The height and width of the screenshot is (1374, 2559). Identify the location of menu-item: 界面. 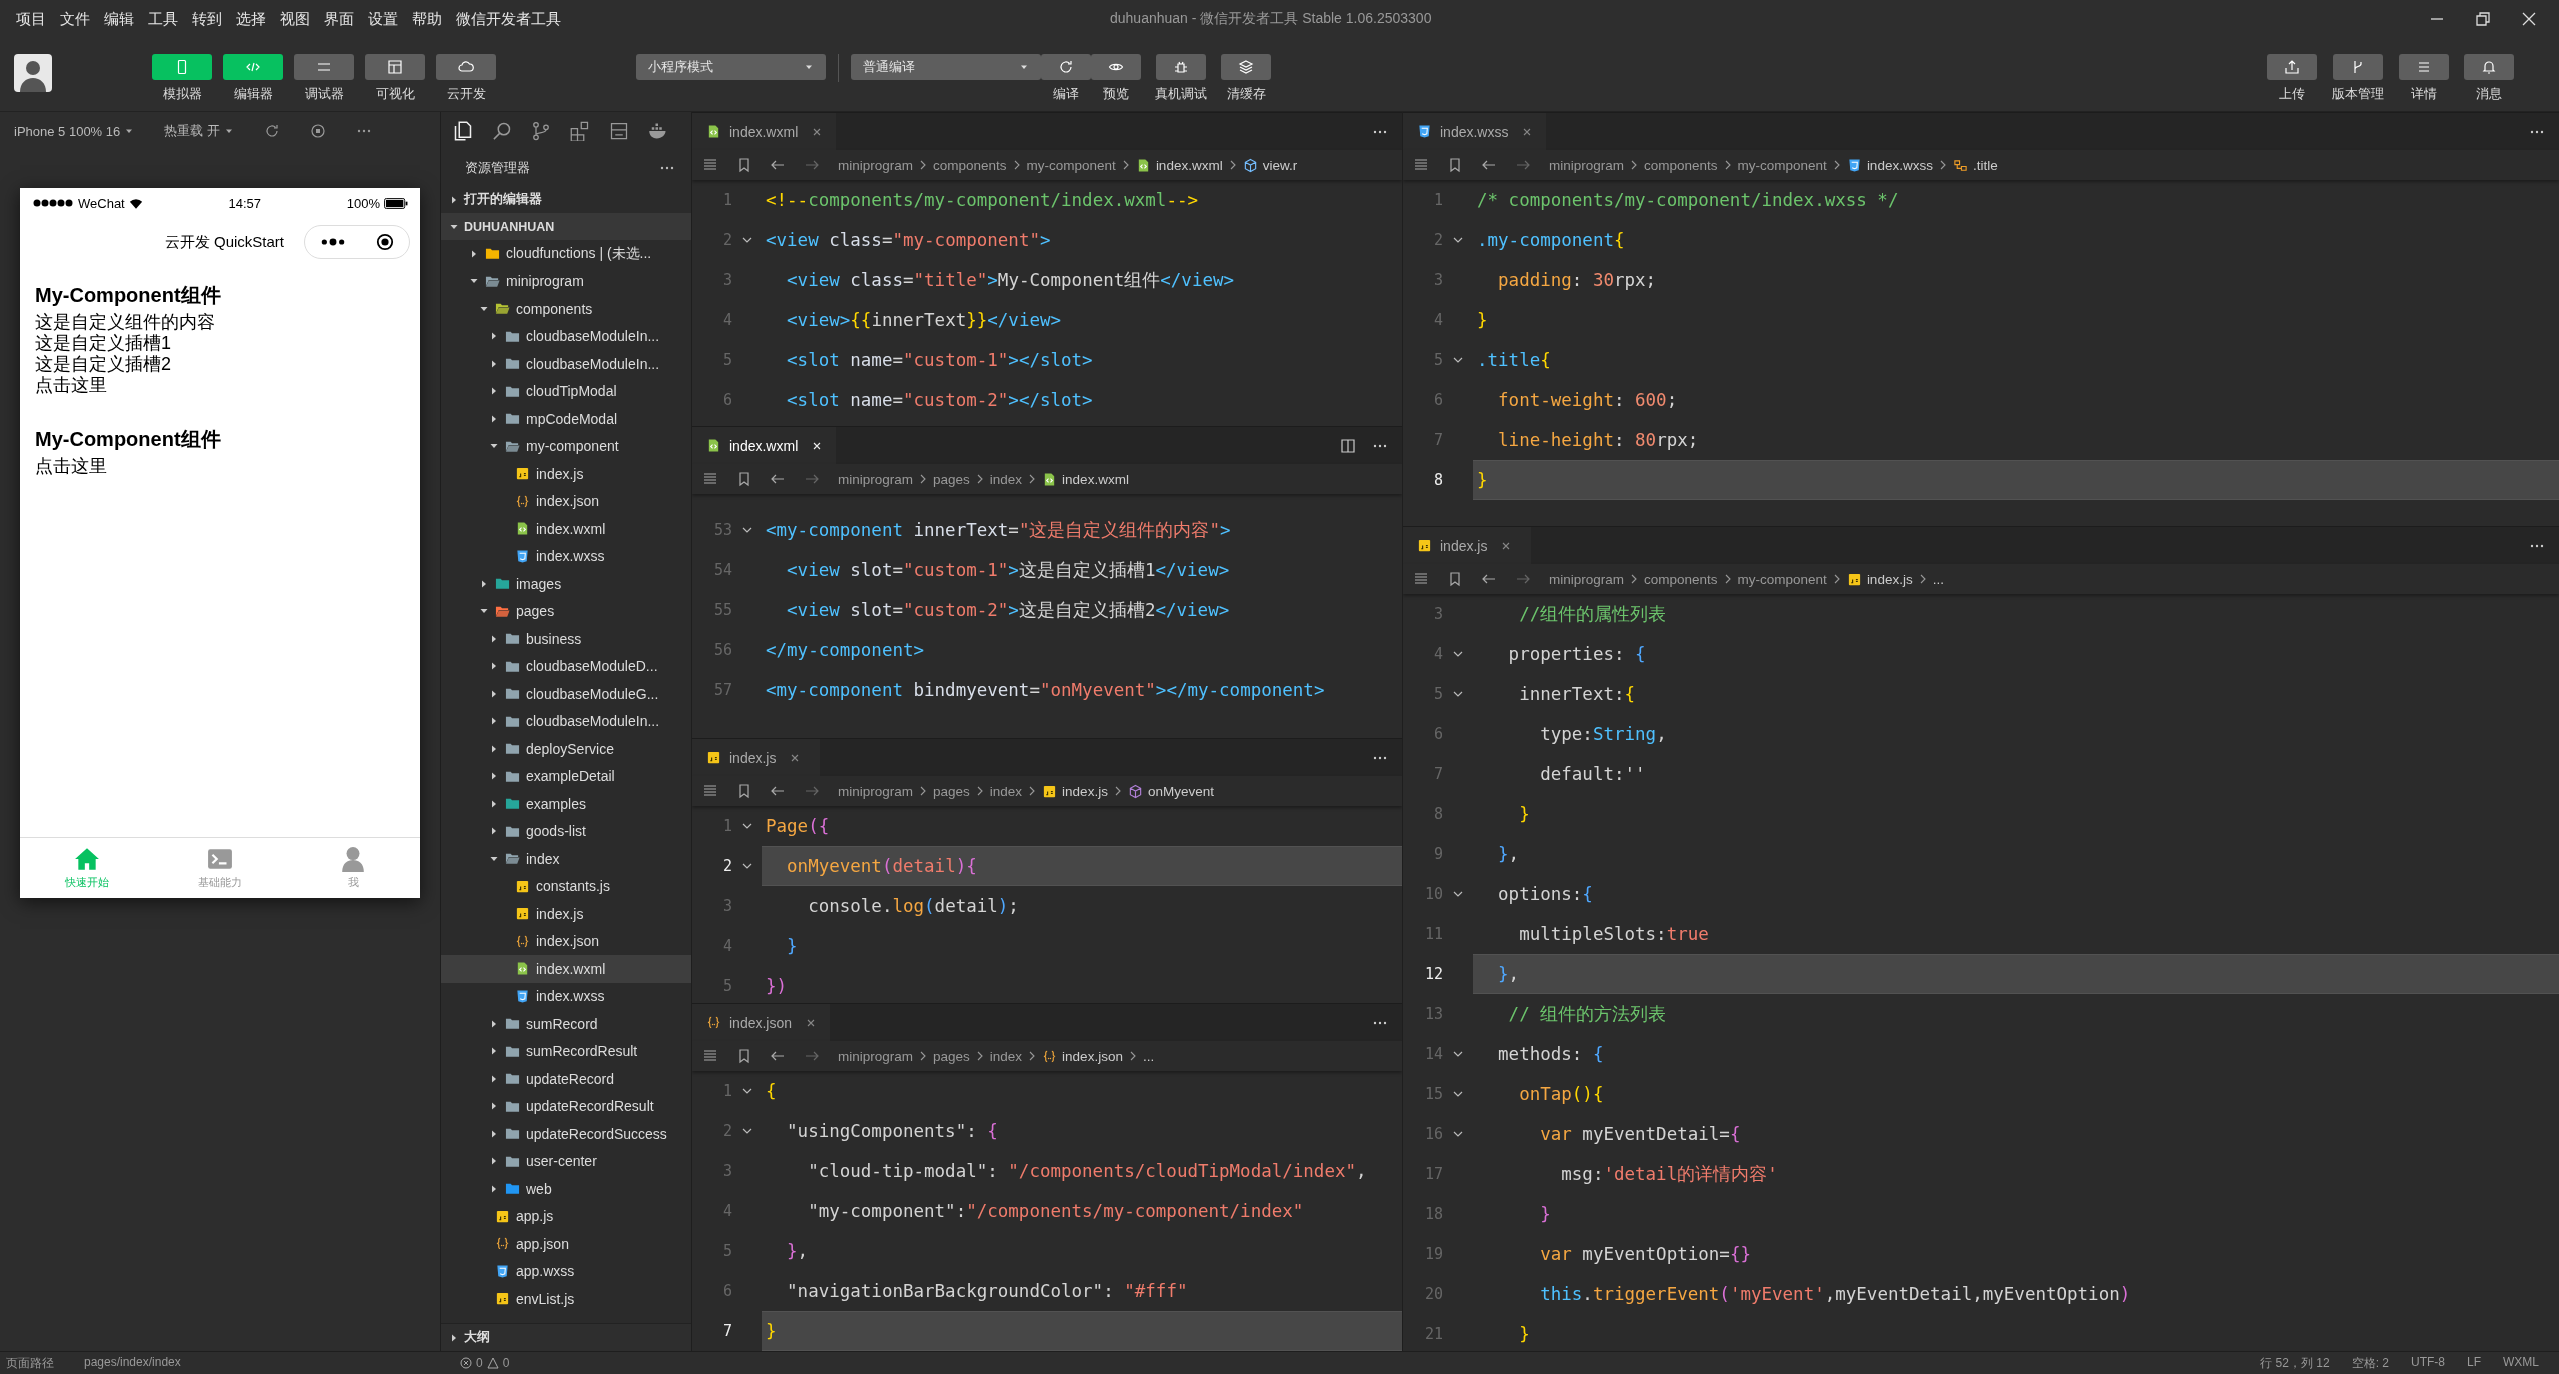
(339, 19).